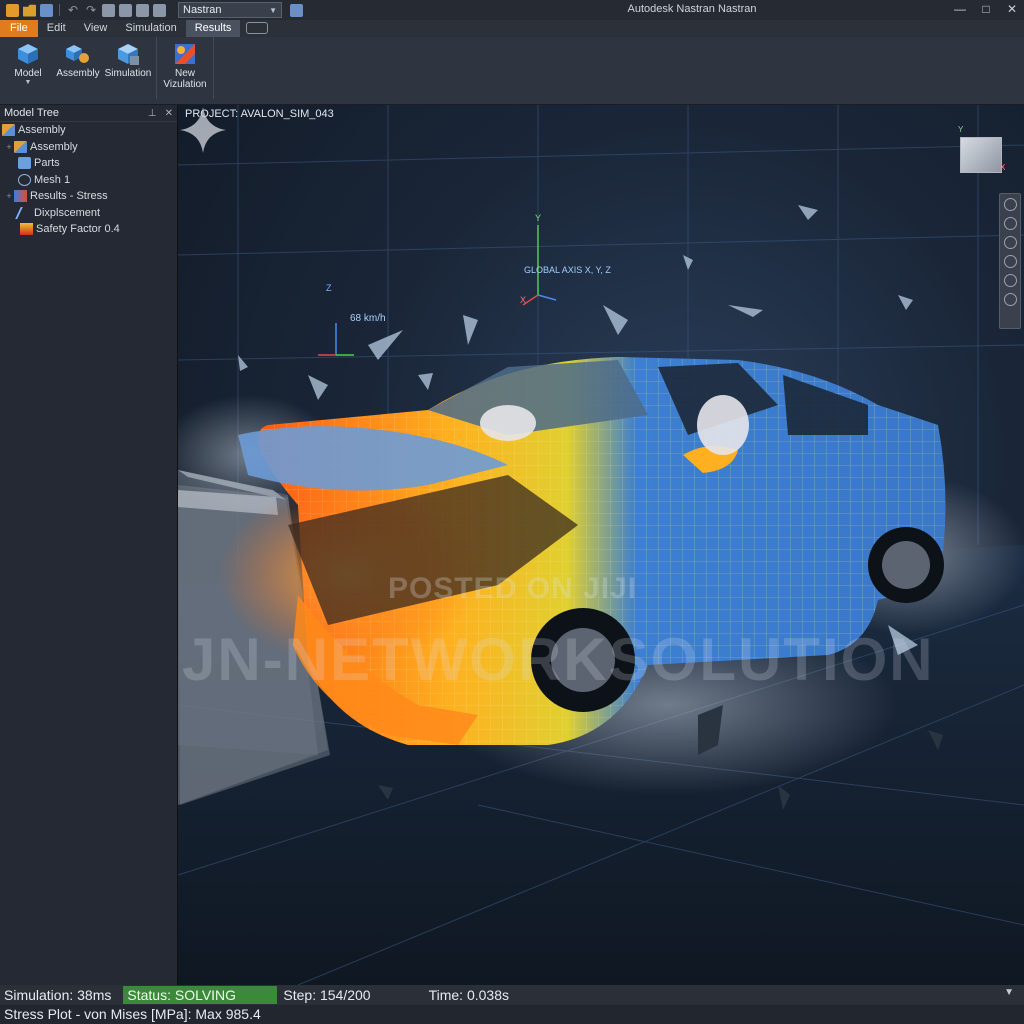 Image resolution: width=1024 pixels, height=1024 pixels. I want to click on workspace-select: Nastran ▼, so click(230, 10).